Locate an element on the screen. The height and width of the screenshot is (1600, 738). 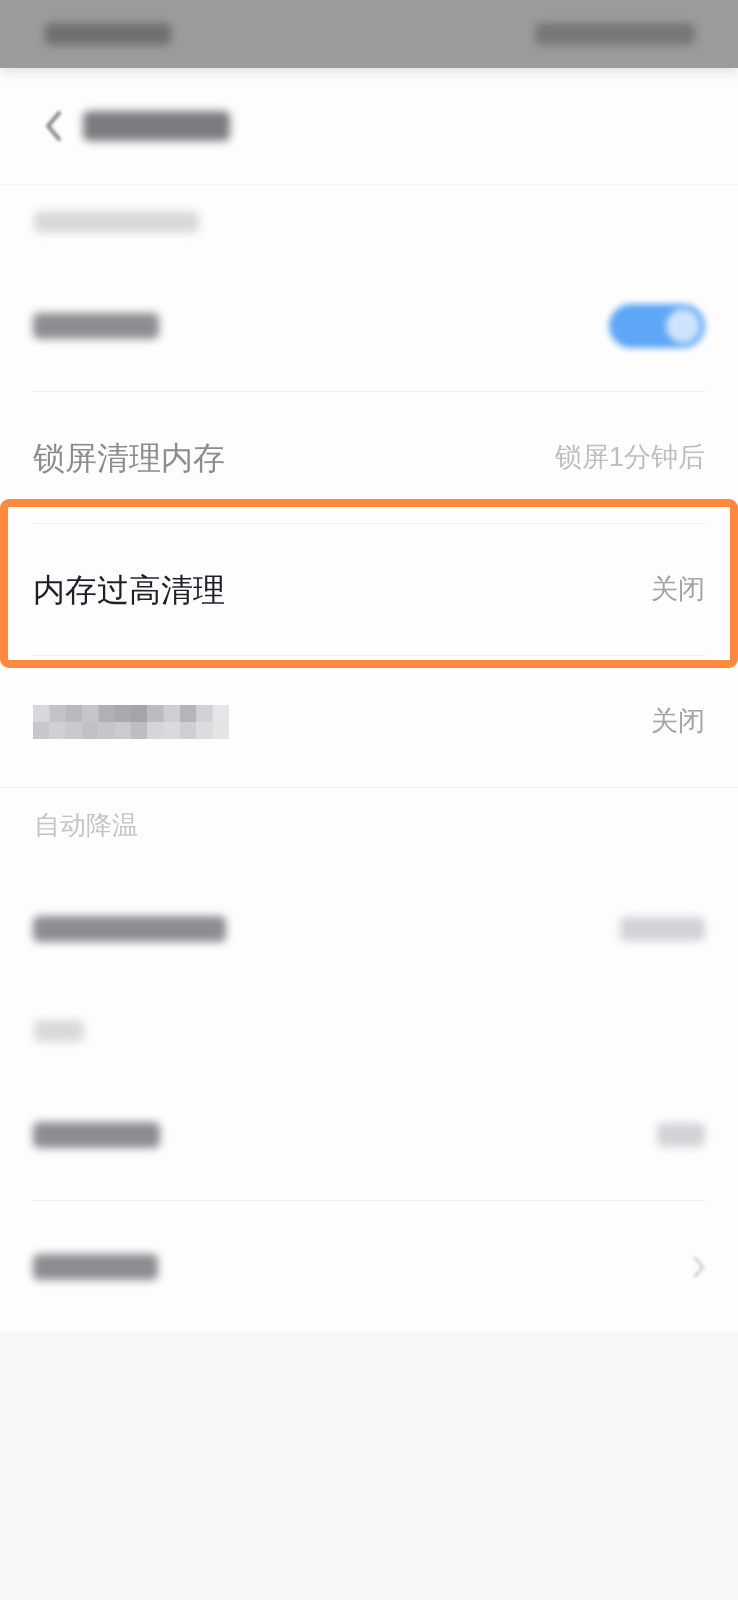
setting-value: 锁屏1分钟后 is located at coordinates (629, 457).